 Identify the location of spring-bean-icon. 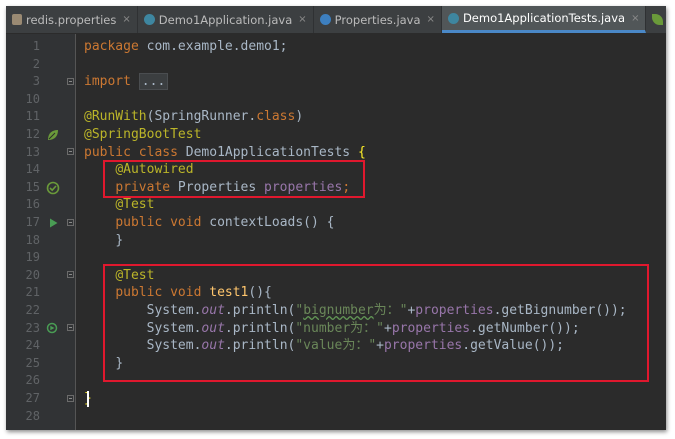
(53, 135).